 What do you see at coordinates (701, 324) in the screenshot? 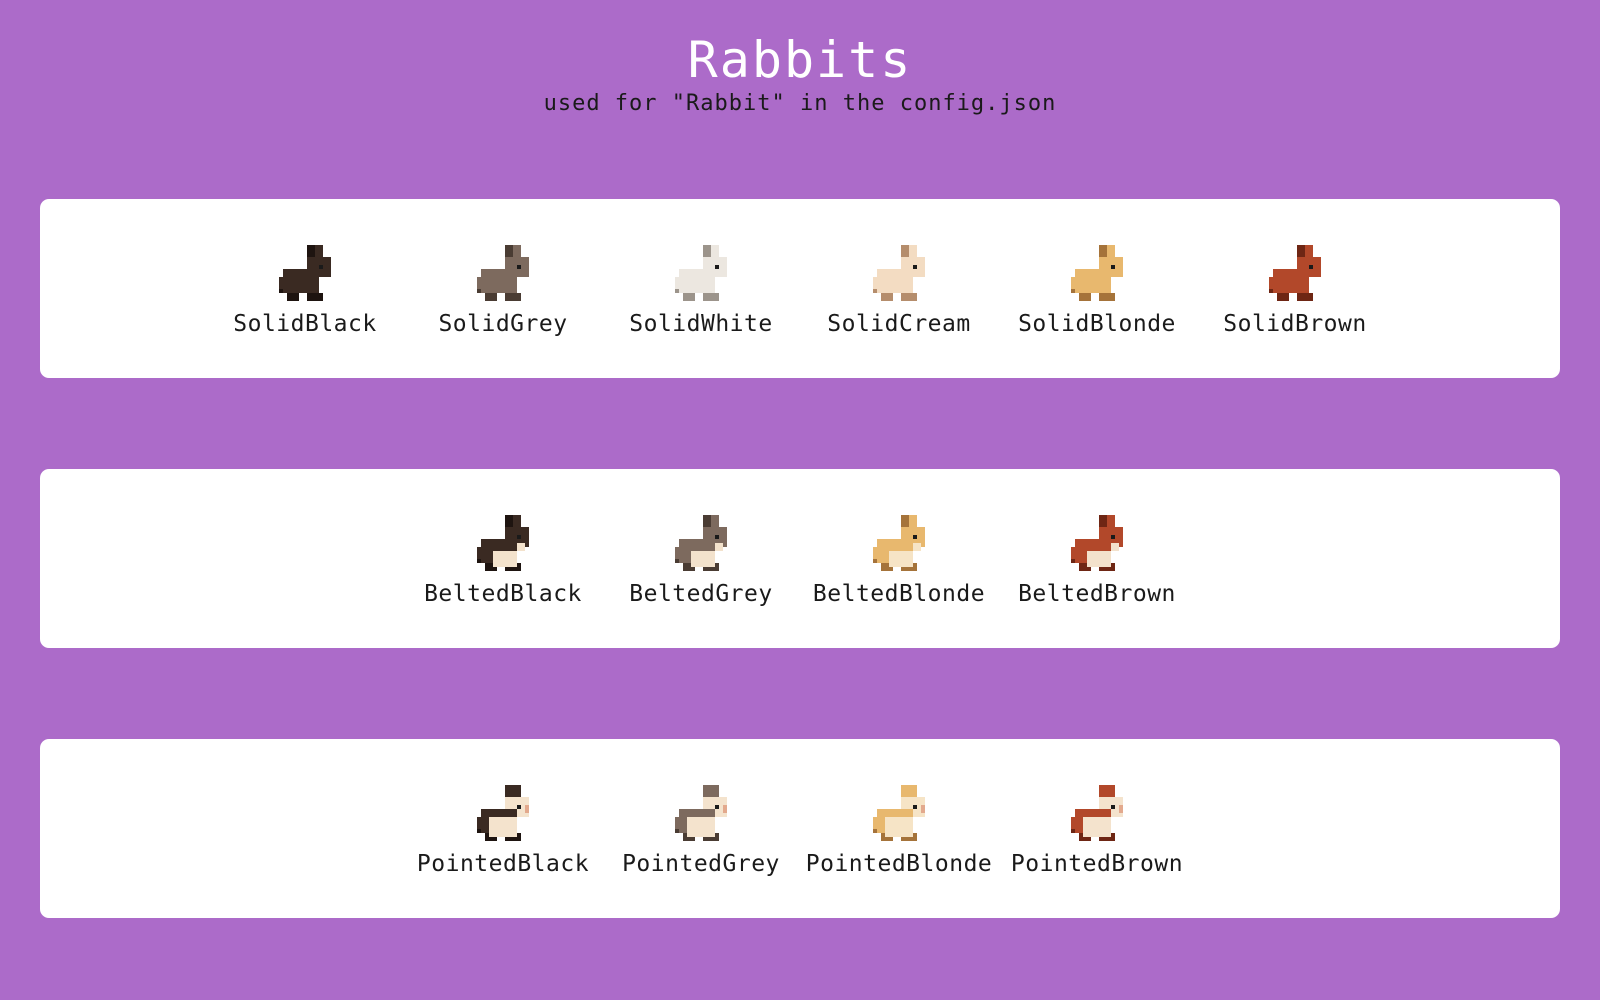
I see `rabbit-label: SolidWhite` at bounding box center [701, 324].